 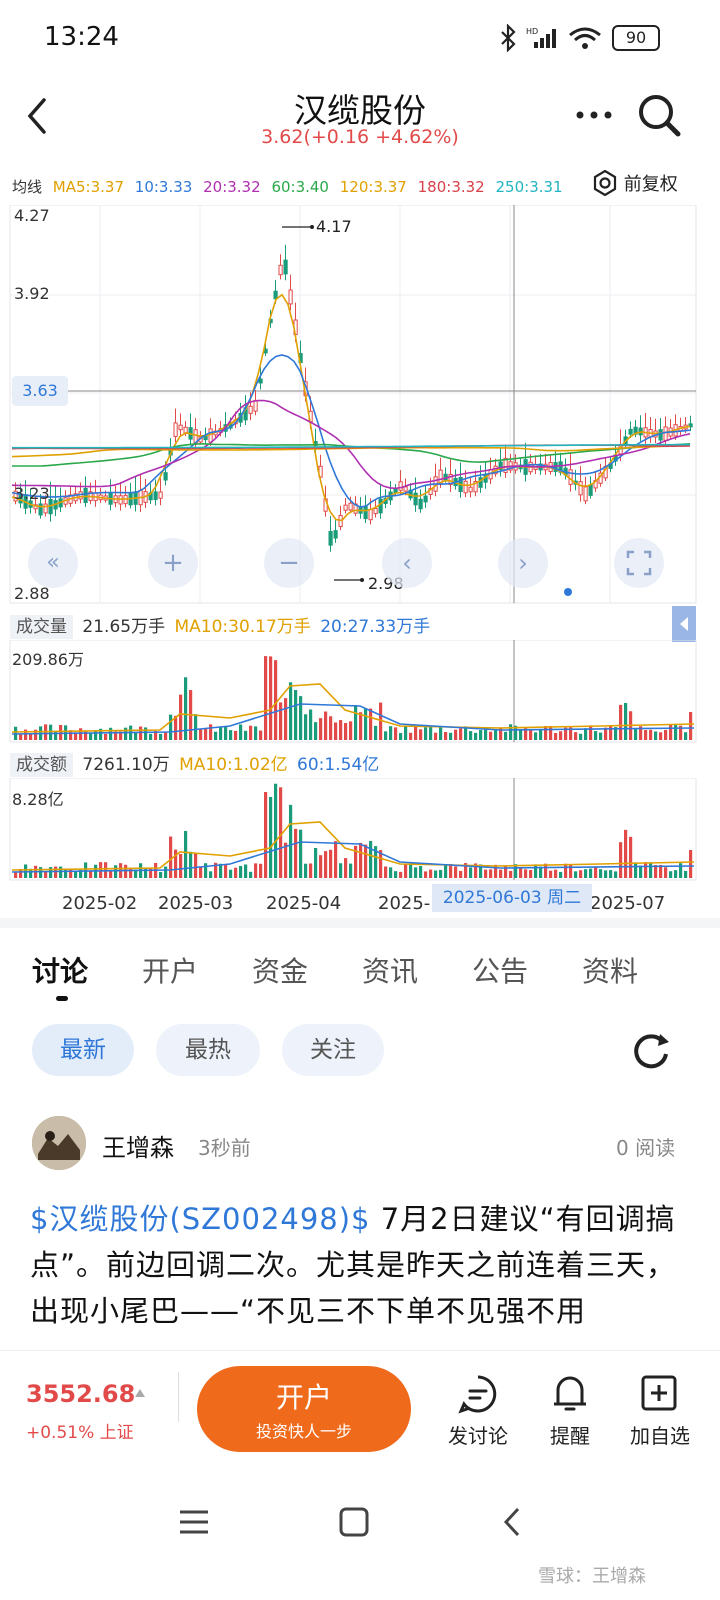 What do you see at coordinates (140, 1393) in the screenshot?
I see `index-up-arrow-icon` at bounding box center [140, 1393].